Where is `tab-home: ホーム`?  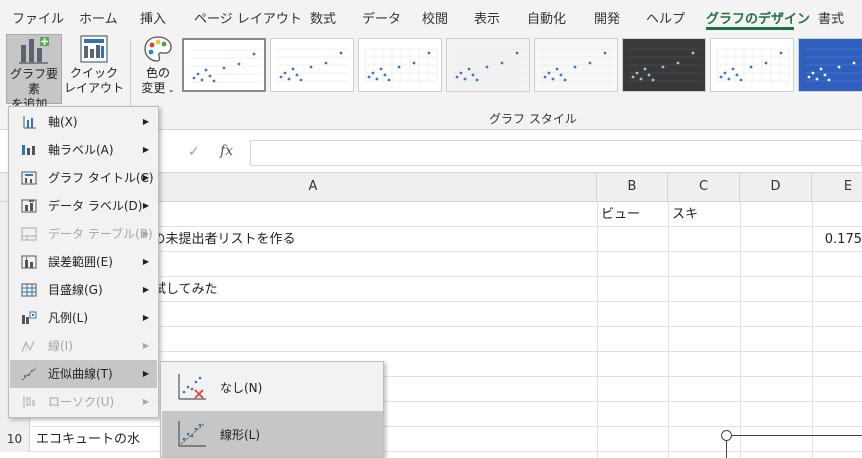 tab-home: ホーム is located at coordinates (98, 17).